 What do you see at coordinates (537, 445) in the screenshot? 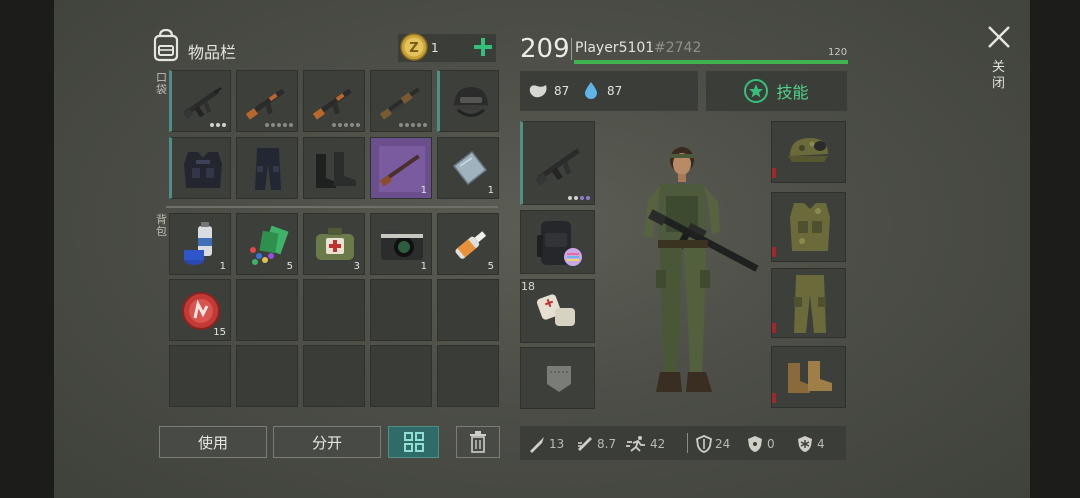
I see `knife-icon` at bounding box center [537, 445].